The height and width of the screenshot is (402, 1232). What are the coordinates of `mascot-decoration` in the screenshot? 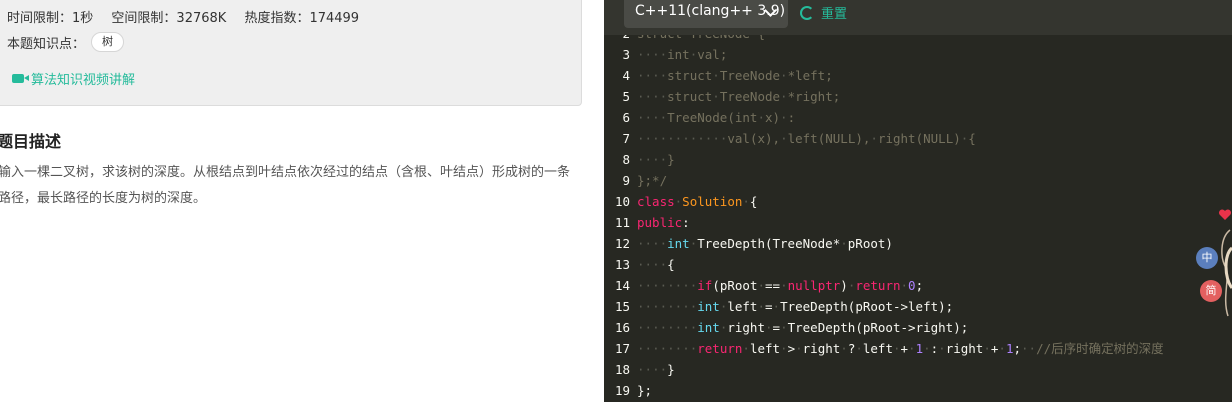 It's located at (1226, 273).